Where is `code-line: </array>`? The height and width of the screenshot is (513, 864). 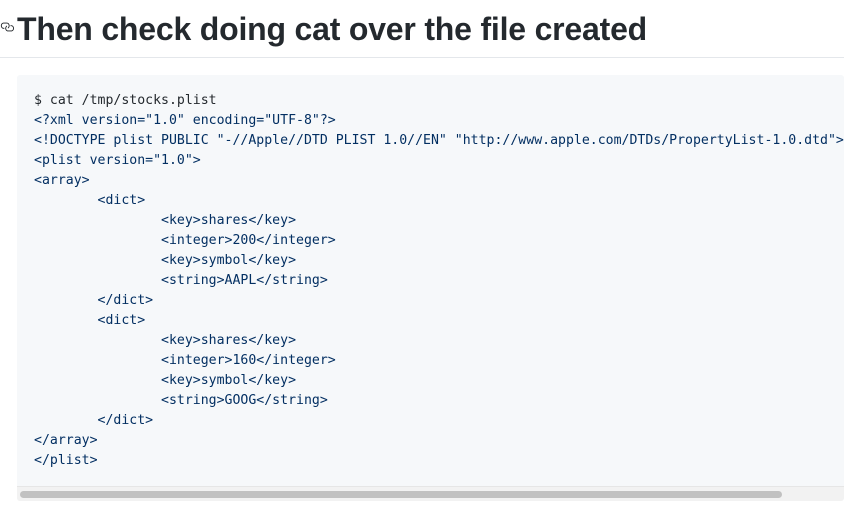
code-line: </array> is located at coordinates (66, 440).